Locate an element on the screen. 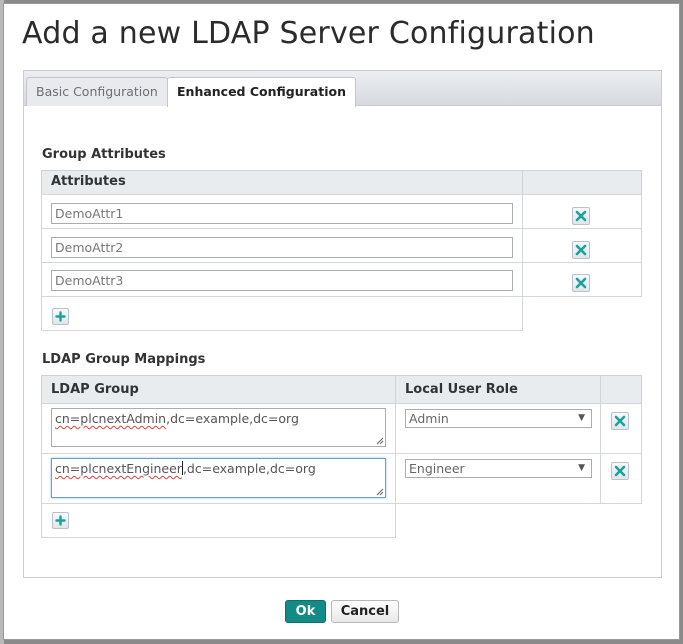  group-attributes-title: Group Attributes is located at coordinates (104, 154).